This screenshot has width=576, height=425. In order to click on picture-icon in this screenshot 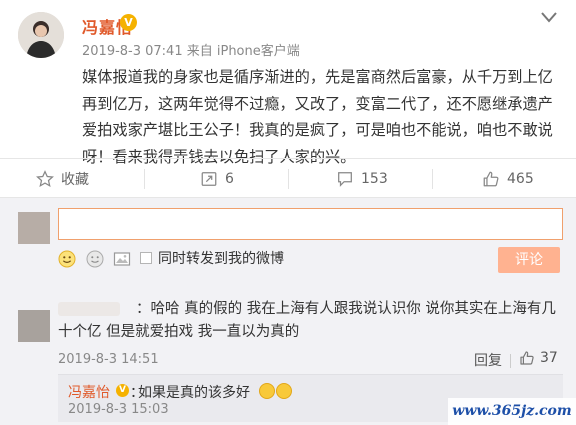, I will do `click(122, 259)`.